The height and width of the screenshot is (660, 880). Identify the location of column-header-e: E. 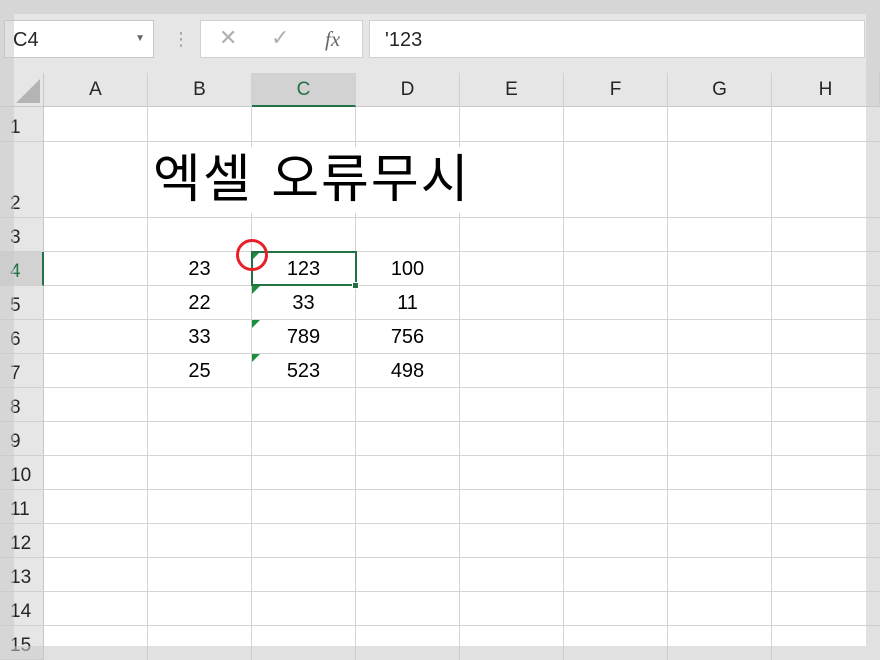
(512, 90).